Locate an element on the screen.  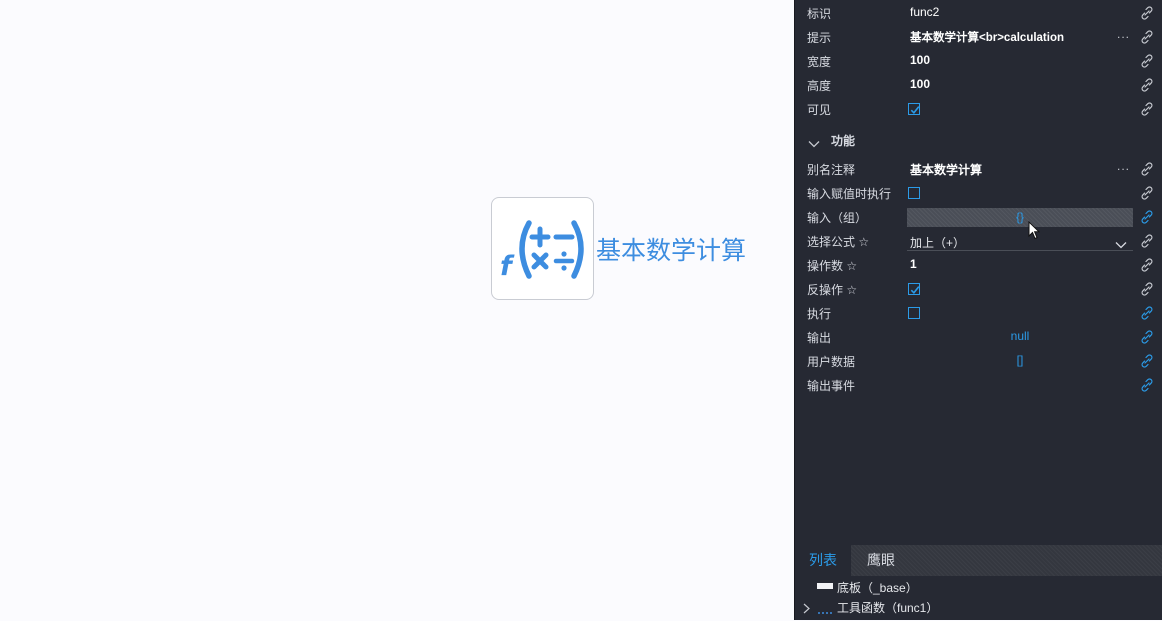
formula-select: 加上（+） is located at coordinates (1020, 241).